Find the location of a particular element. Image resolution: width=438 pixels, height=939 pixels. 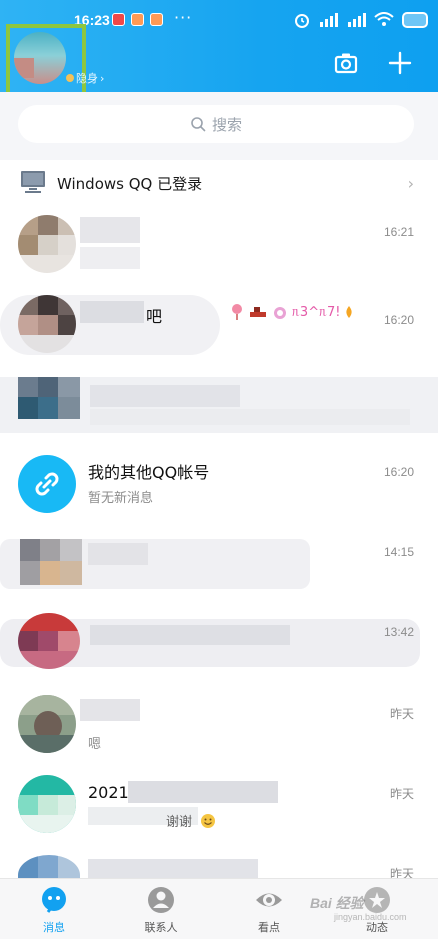

message-bubble-icon is located at coordinates (54, 900).